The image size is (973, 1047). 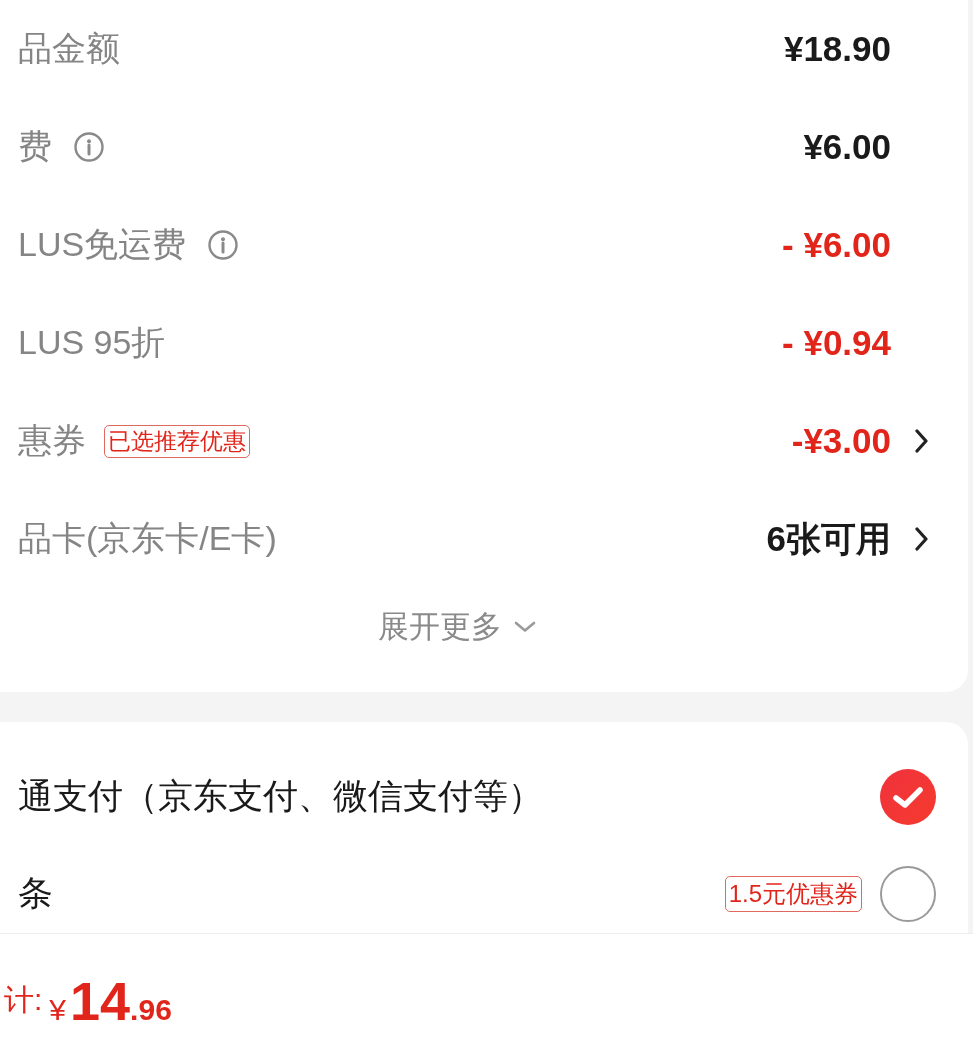 I want to click on row-label: 惠券, so click(x=52, y=440).